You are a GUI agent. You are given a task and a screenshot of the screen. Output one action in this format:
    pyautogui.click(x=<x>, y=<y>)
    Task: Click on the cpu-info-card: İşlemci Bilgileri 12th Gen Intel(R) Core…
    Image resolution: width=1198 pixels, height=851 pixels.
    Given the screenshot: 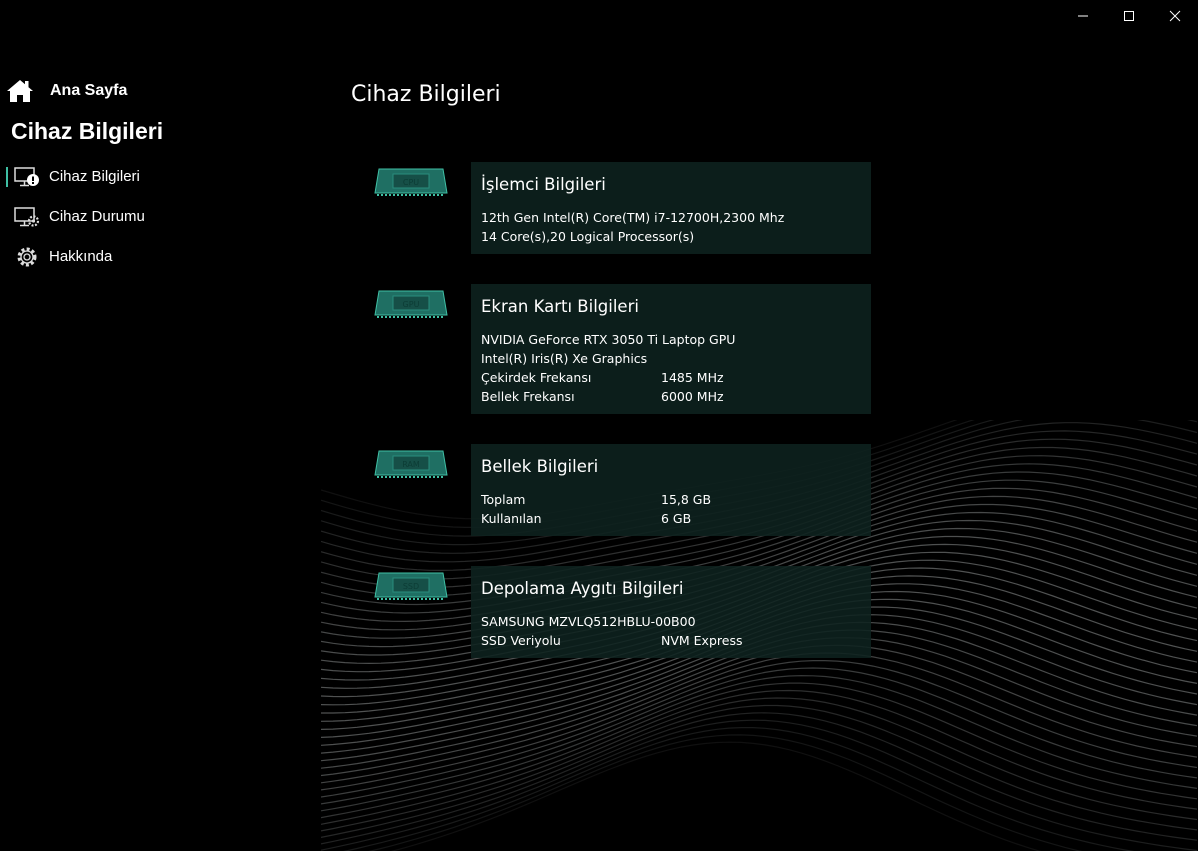 What is the action you would take?
    pyautogui.click(x=671, y=208)
    